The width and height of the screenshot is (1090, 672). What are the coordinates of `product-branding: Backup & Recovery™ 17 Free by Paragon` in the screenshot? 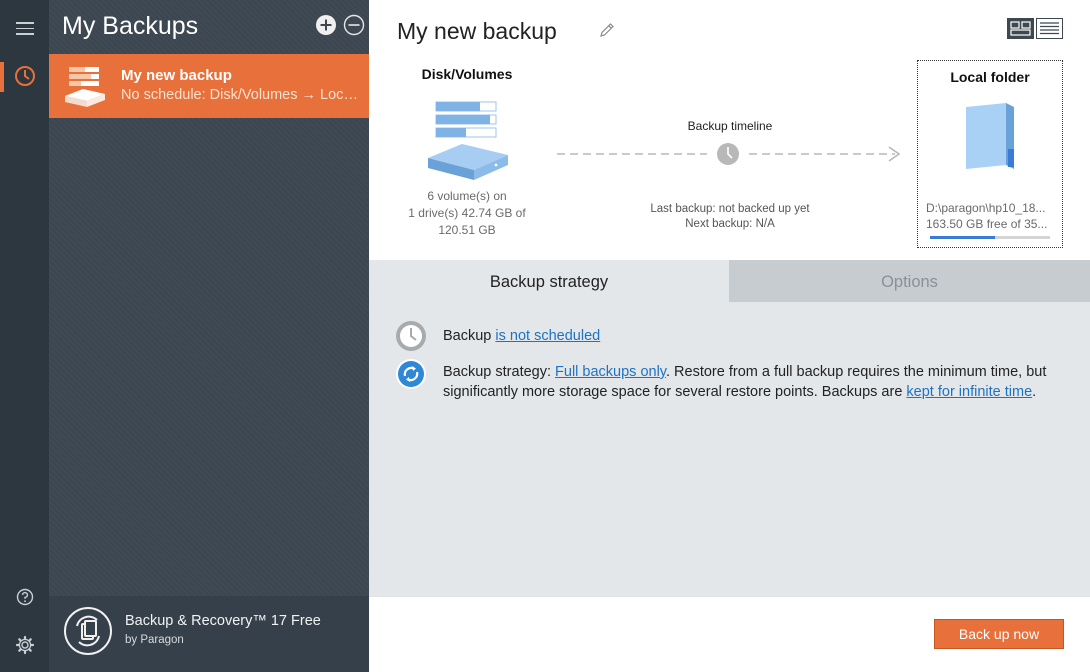 It's located at (209, 634).